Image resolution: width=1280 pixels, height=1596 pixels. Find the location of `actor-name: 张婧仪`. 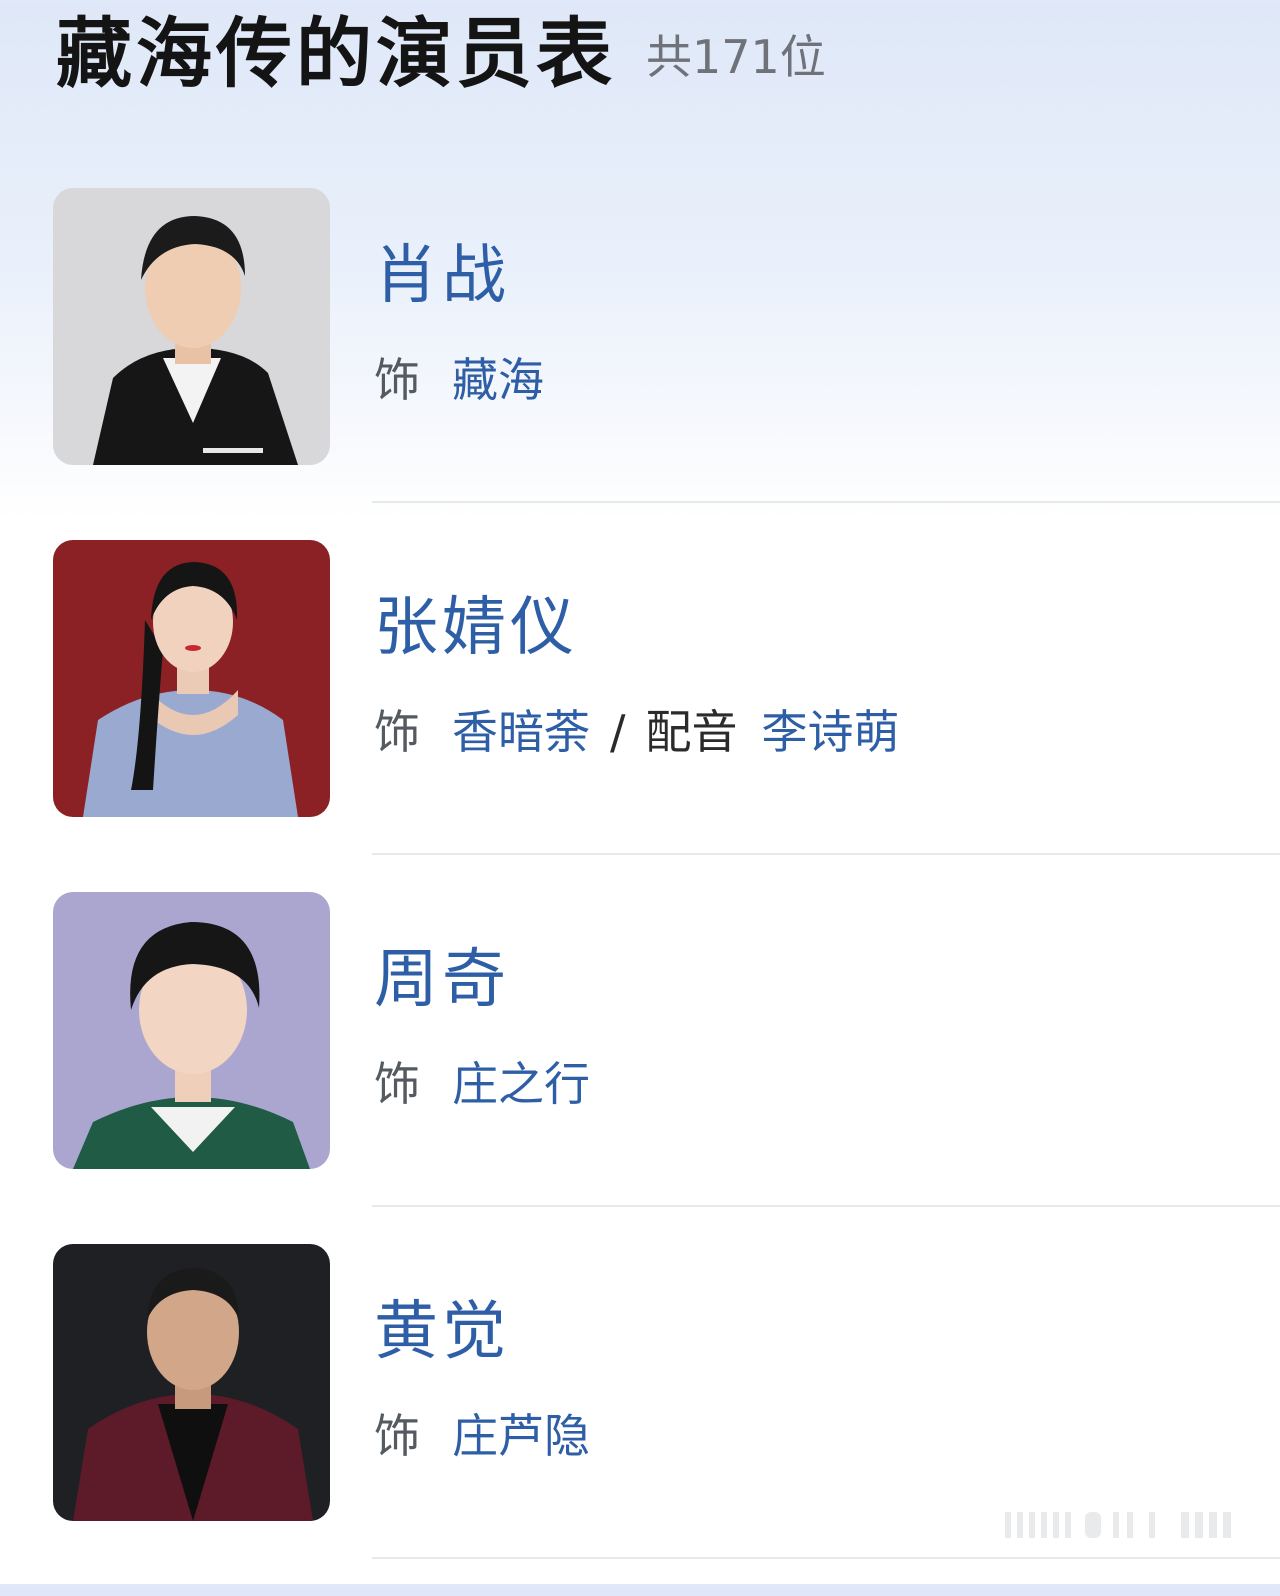

actor-name: 张婧仪 is located at coordinates (476, 628).